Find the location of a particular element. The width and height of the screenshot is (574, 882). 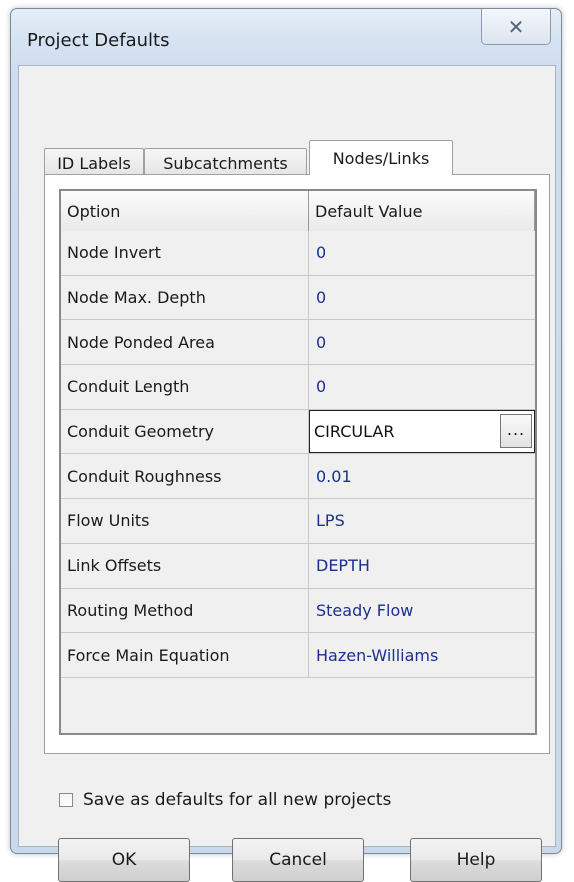

table-row: Flow Units LPS is located at coordinates (298, 521).